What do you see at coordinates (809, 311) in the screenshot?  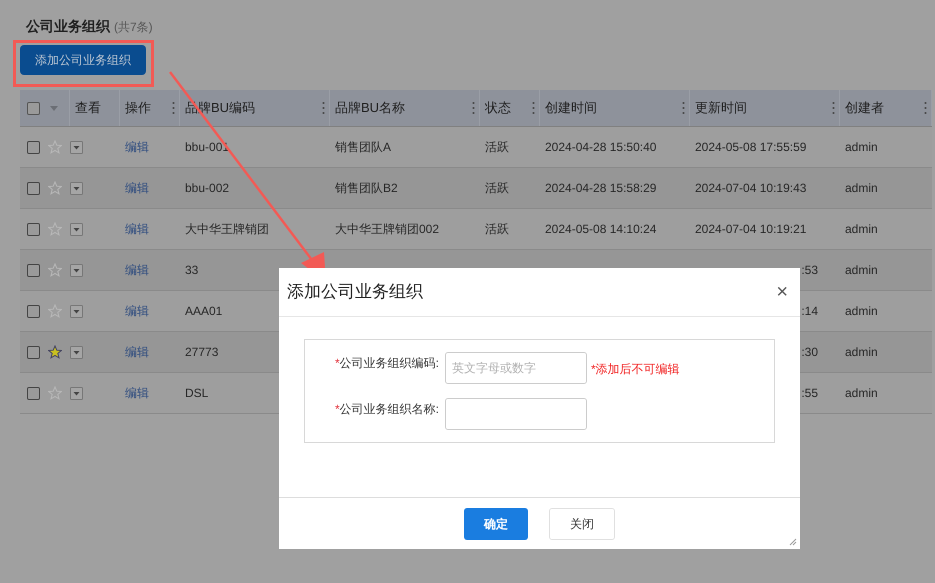 I see `table-cell-text: :14` at bounding box center [809, 311].